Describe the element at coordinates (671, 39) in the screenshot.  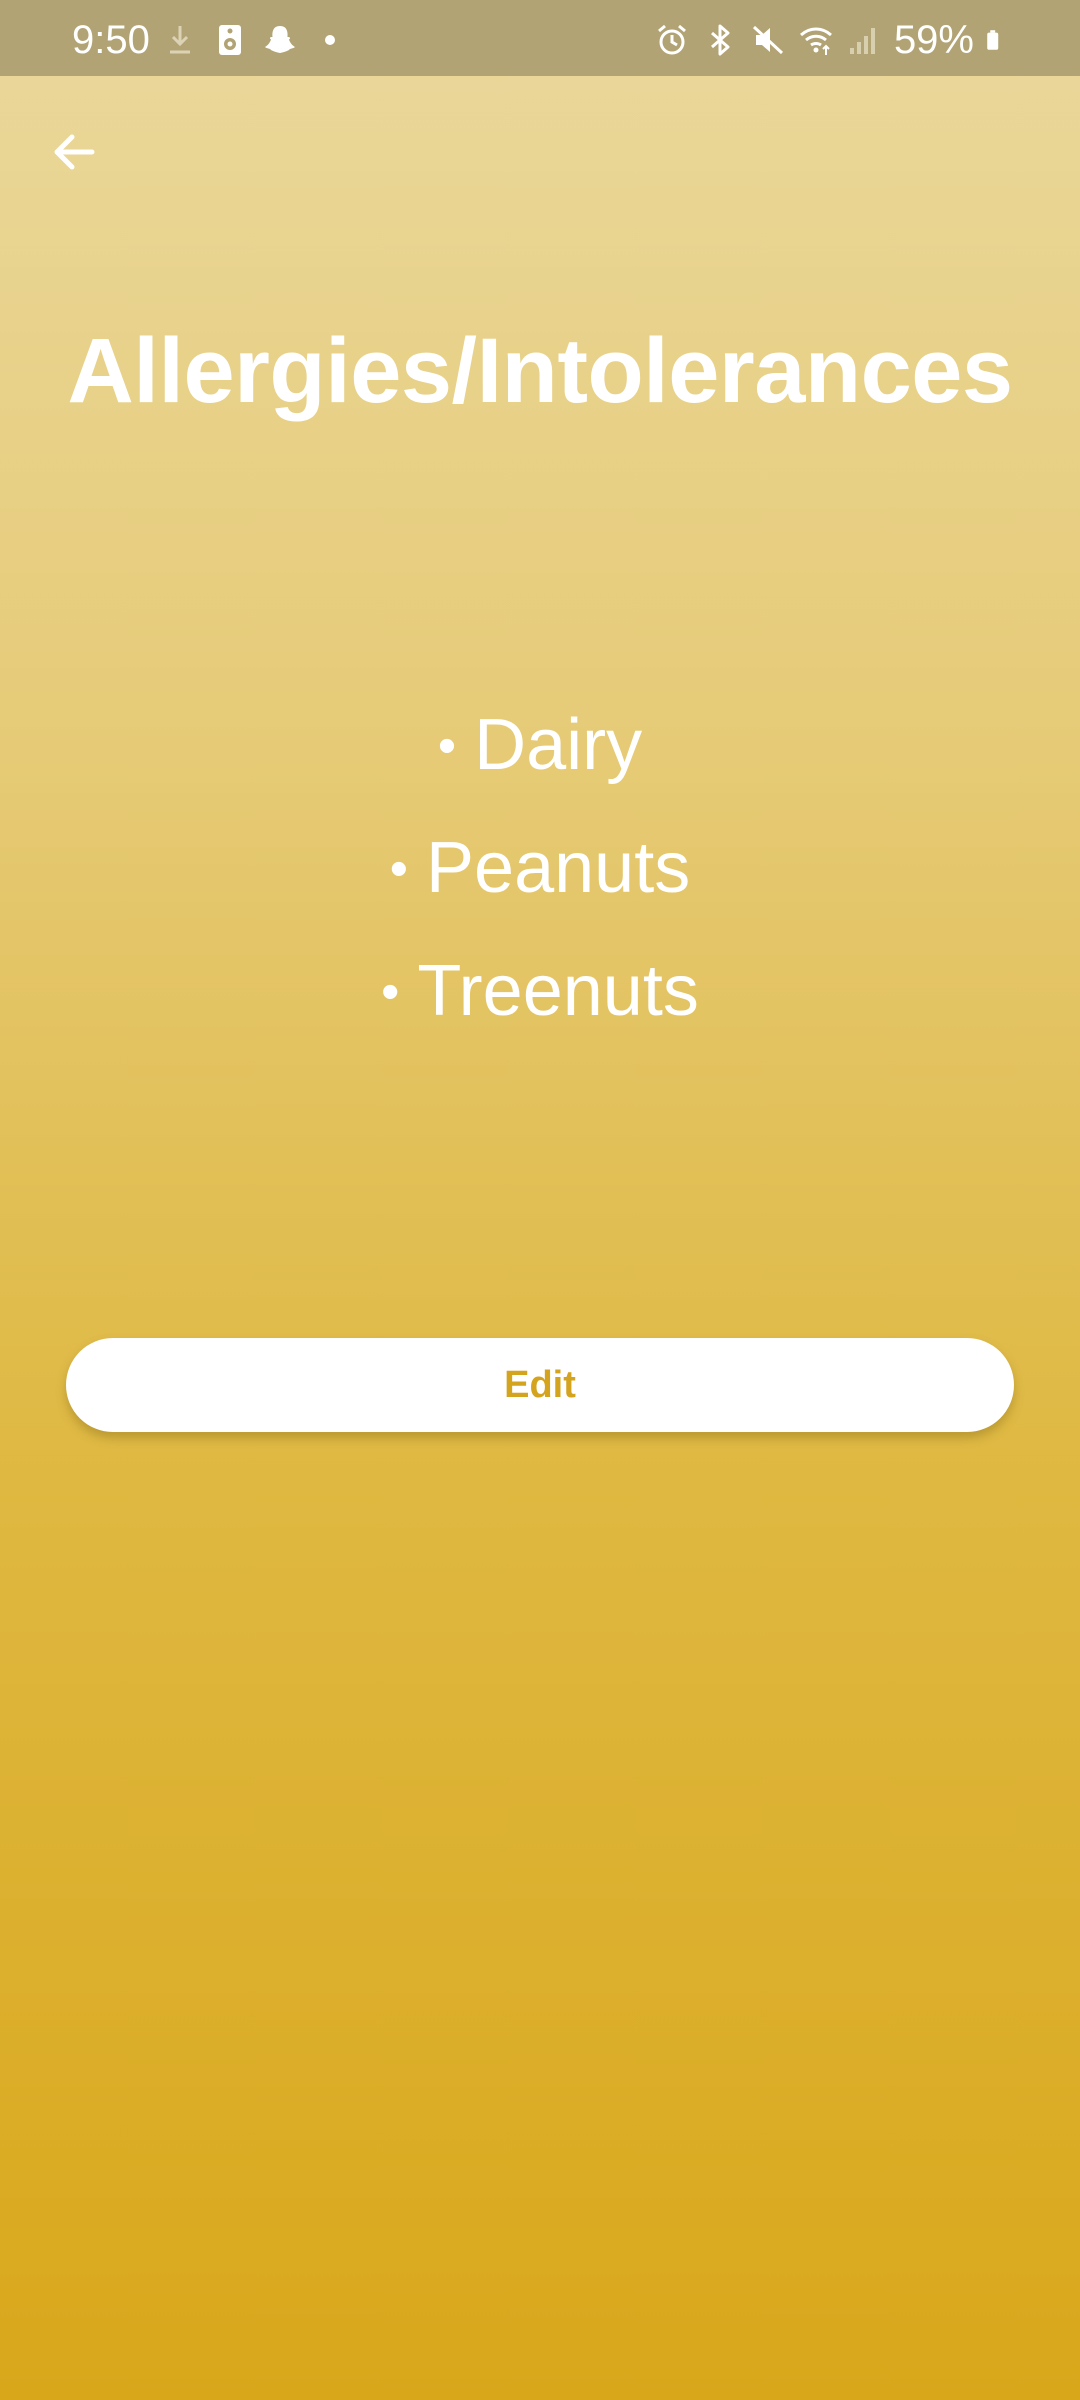
I see `alarm-icon` at that location.